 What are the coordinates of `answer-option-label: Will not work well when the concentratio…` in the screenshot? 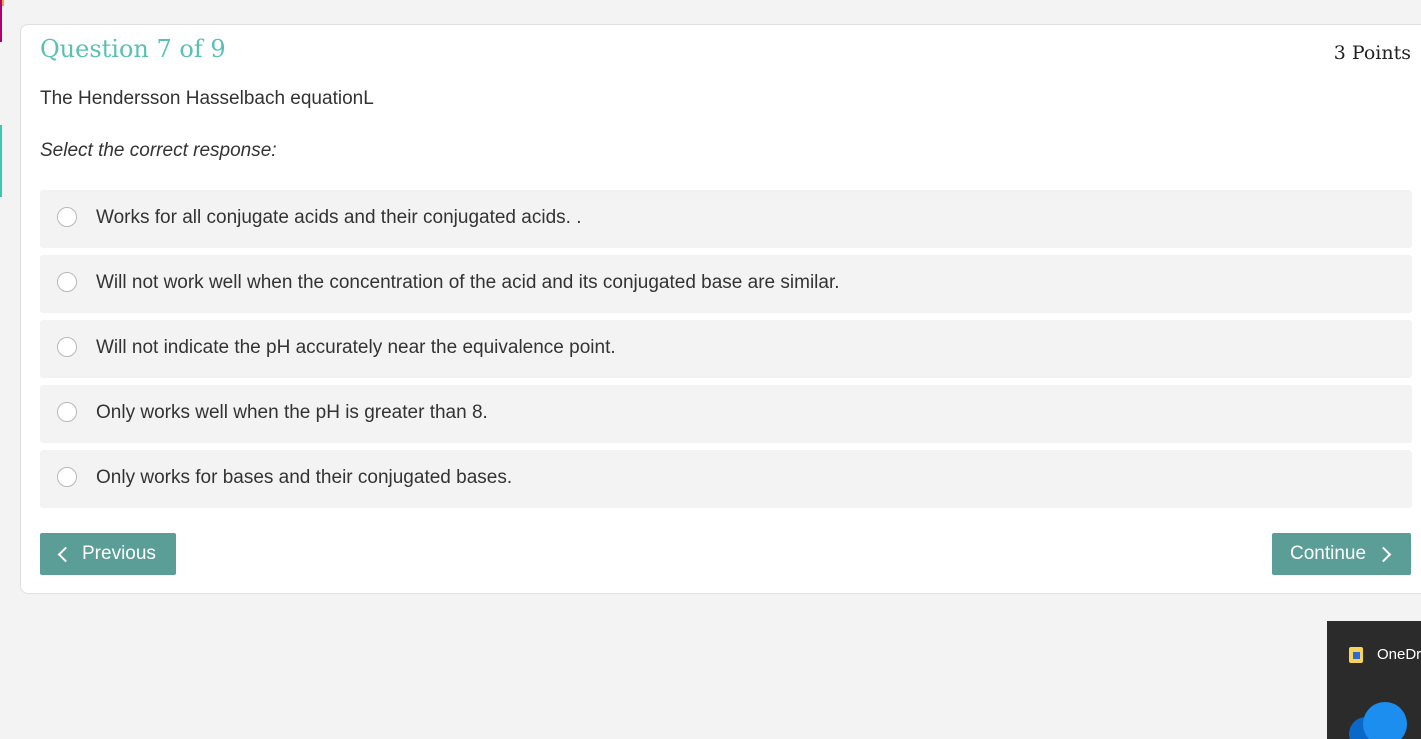 It's located at (468, 282).